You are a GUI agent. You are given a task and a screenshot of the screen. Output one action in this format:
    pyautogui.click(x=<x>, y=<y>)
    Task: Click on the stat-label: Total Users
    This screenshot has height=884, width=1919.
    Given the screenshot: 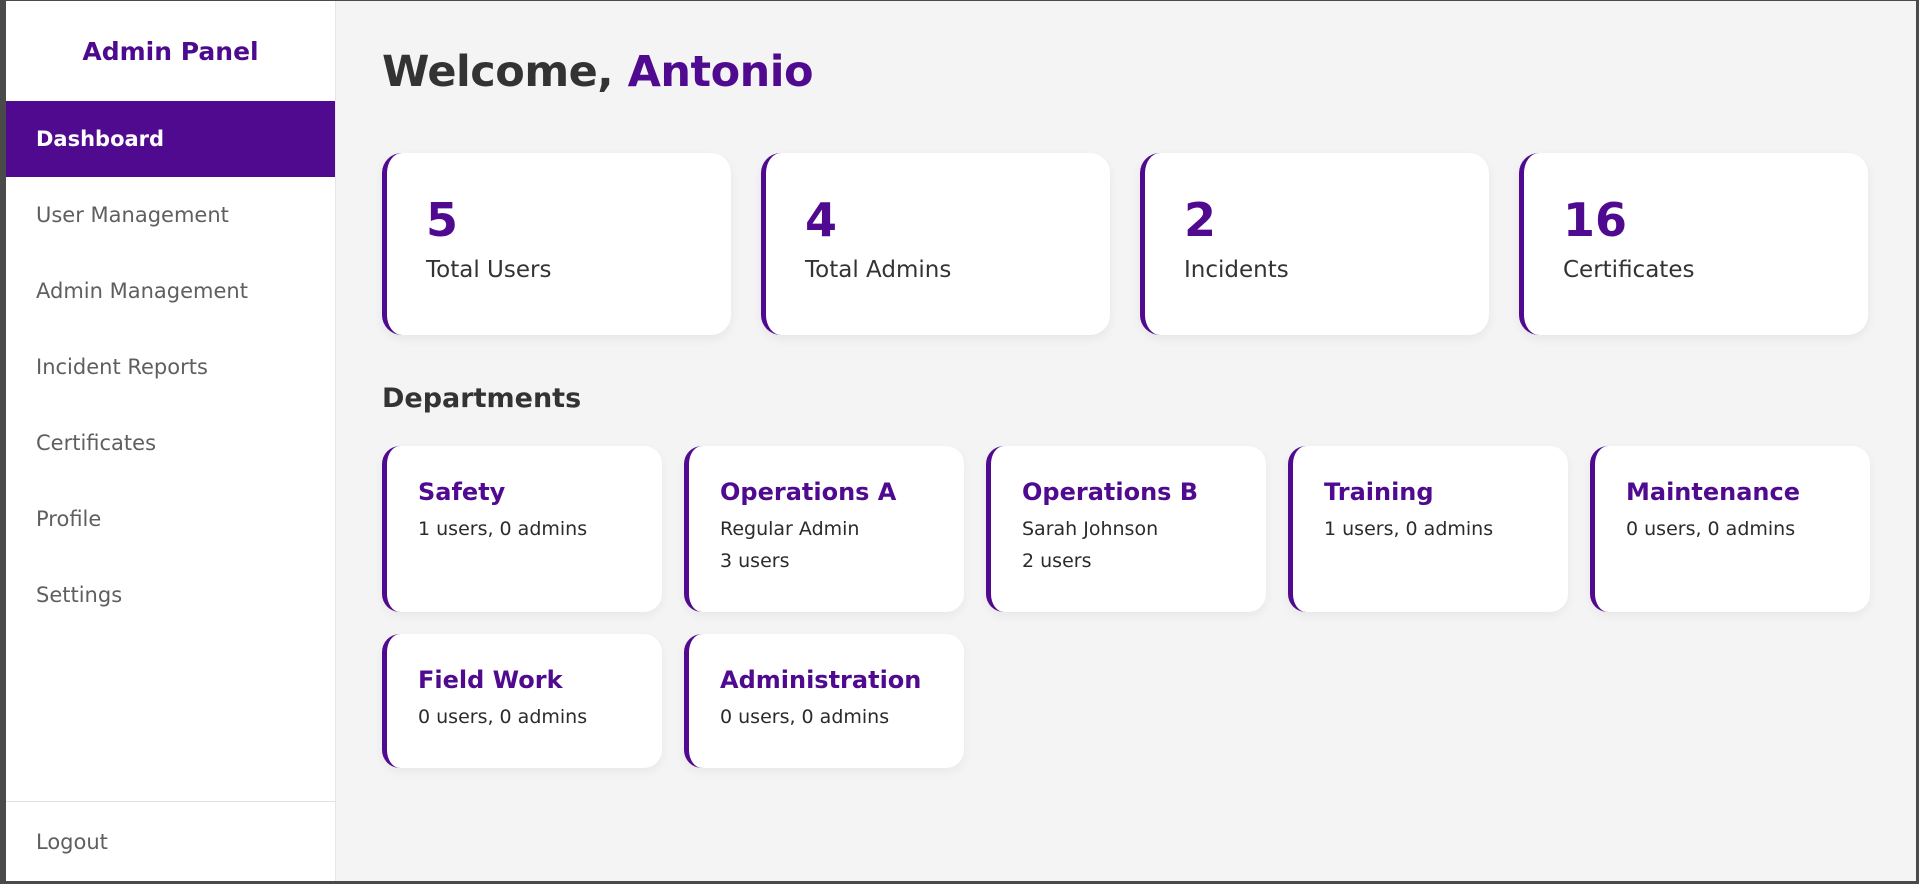 What is the action you would take?
    pyautogui.click(x=489, y=270)
    